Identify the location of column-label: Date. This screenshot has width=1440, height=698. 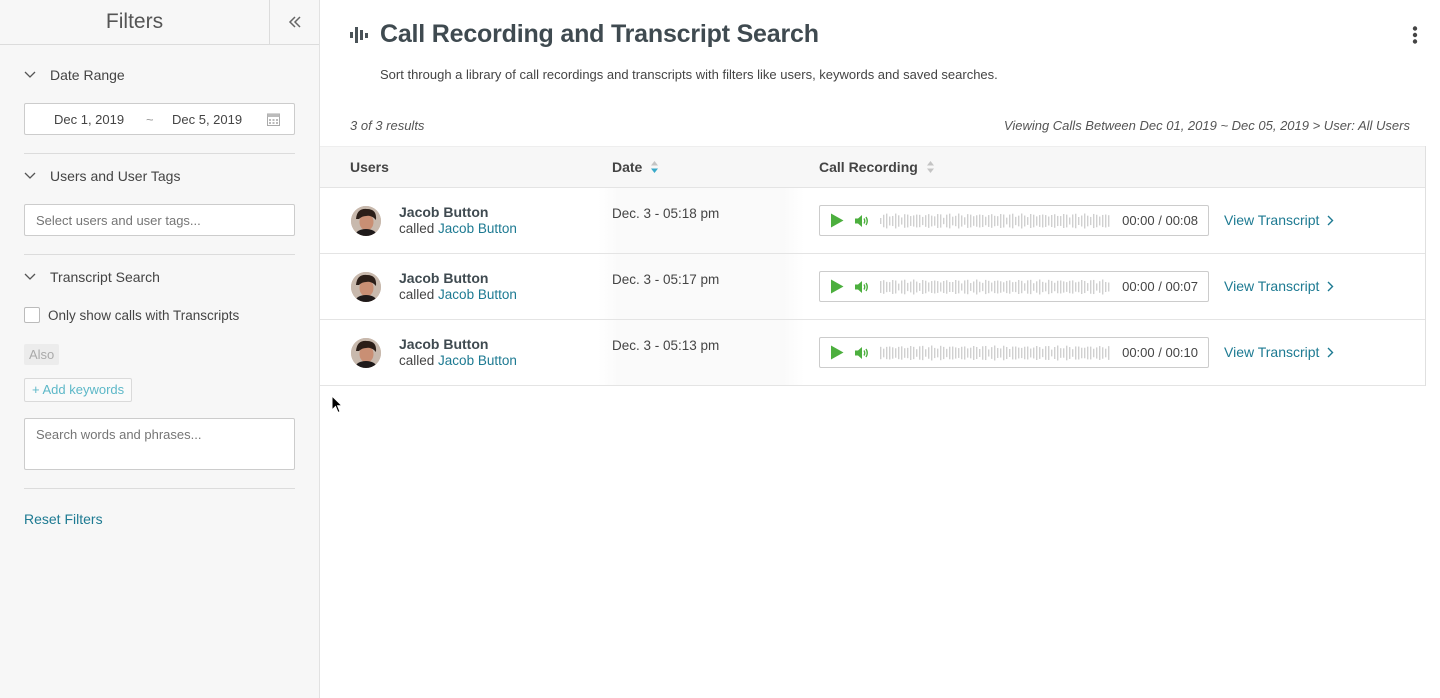
(627, 167).